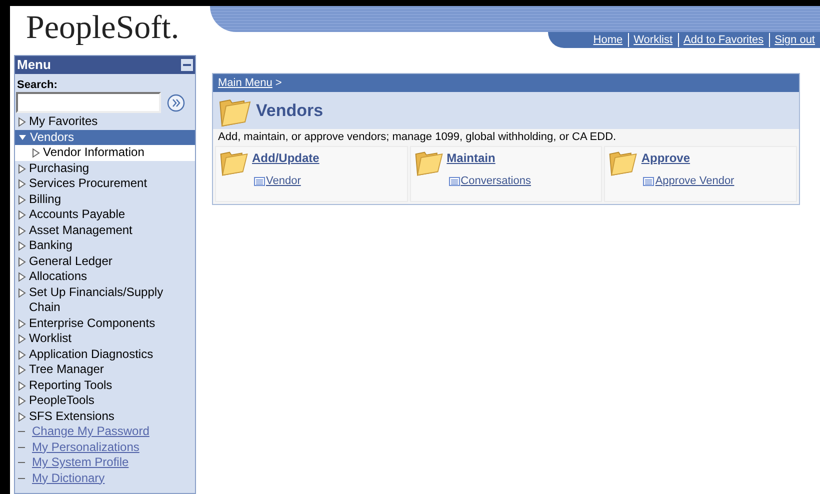 The image size is (820, 494). What do you see at coordinates (718, 181) in the screenshot?
I see `component-link: Approve Vendor` at bounding box center [718, 181].